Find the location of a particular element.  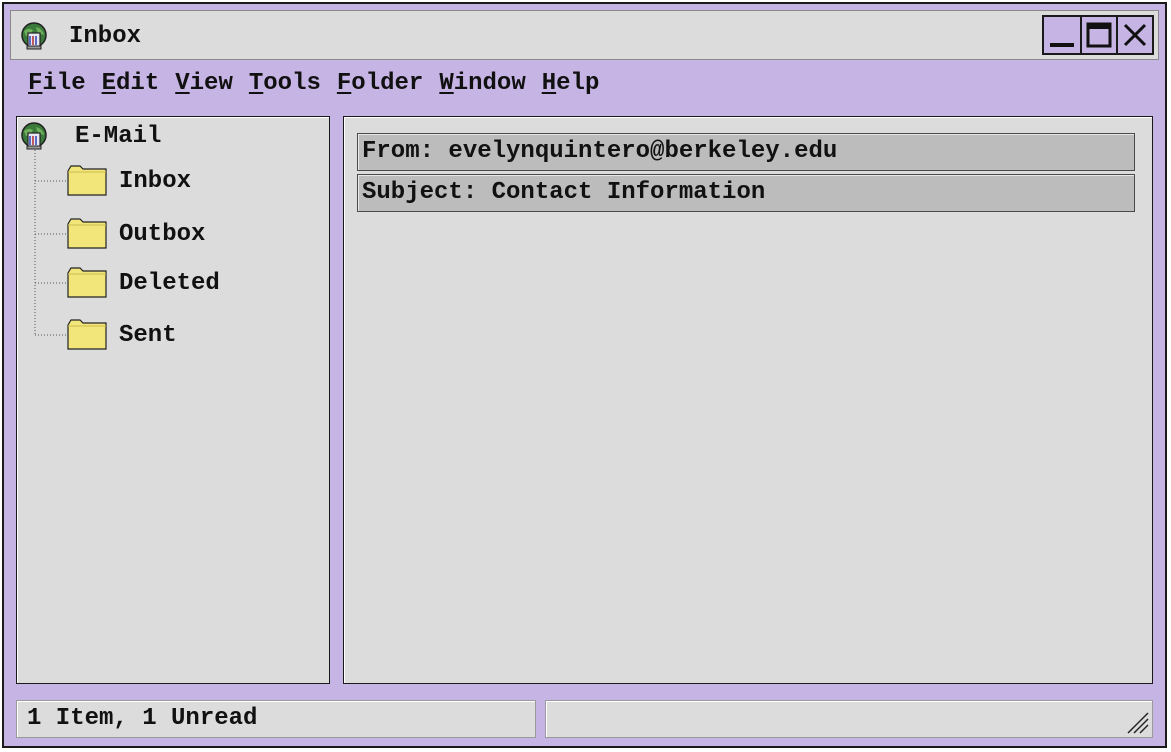

tree-item-label: Outbox is located at coordinates (162, 234).